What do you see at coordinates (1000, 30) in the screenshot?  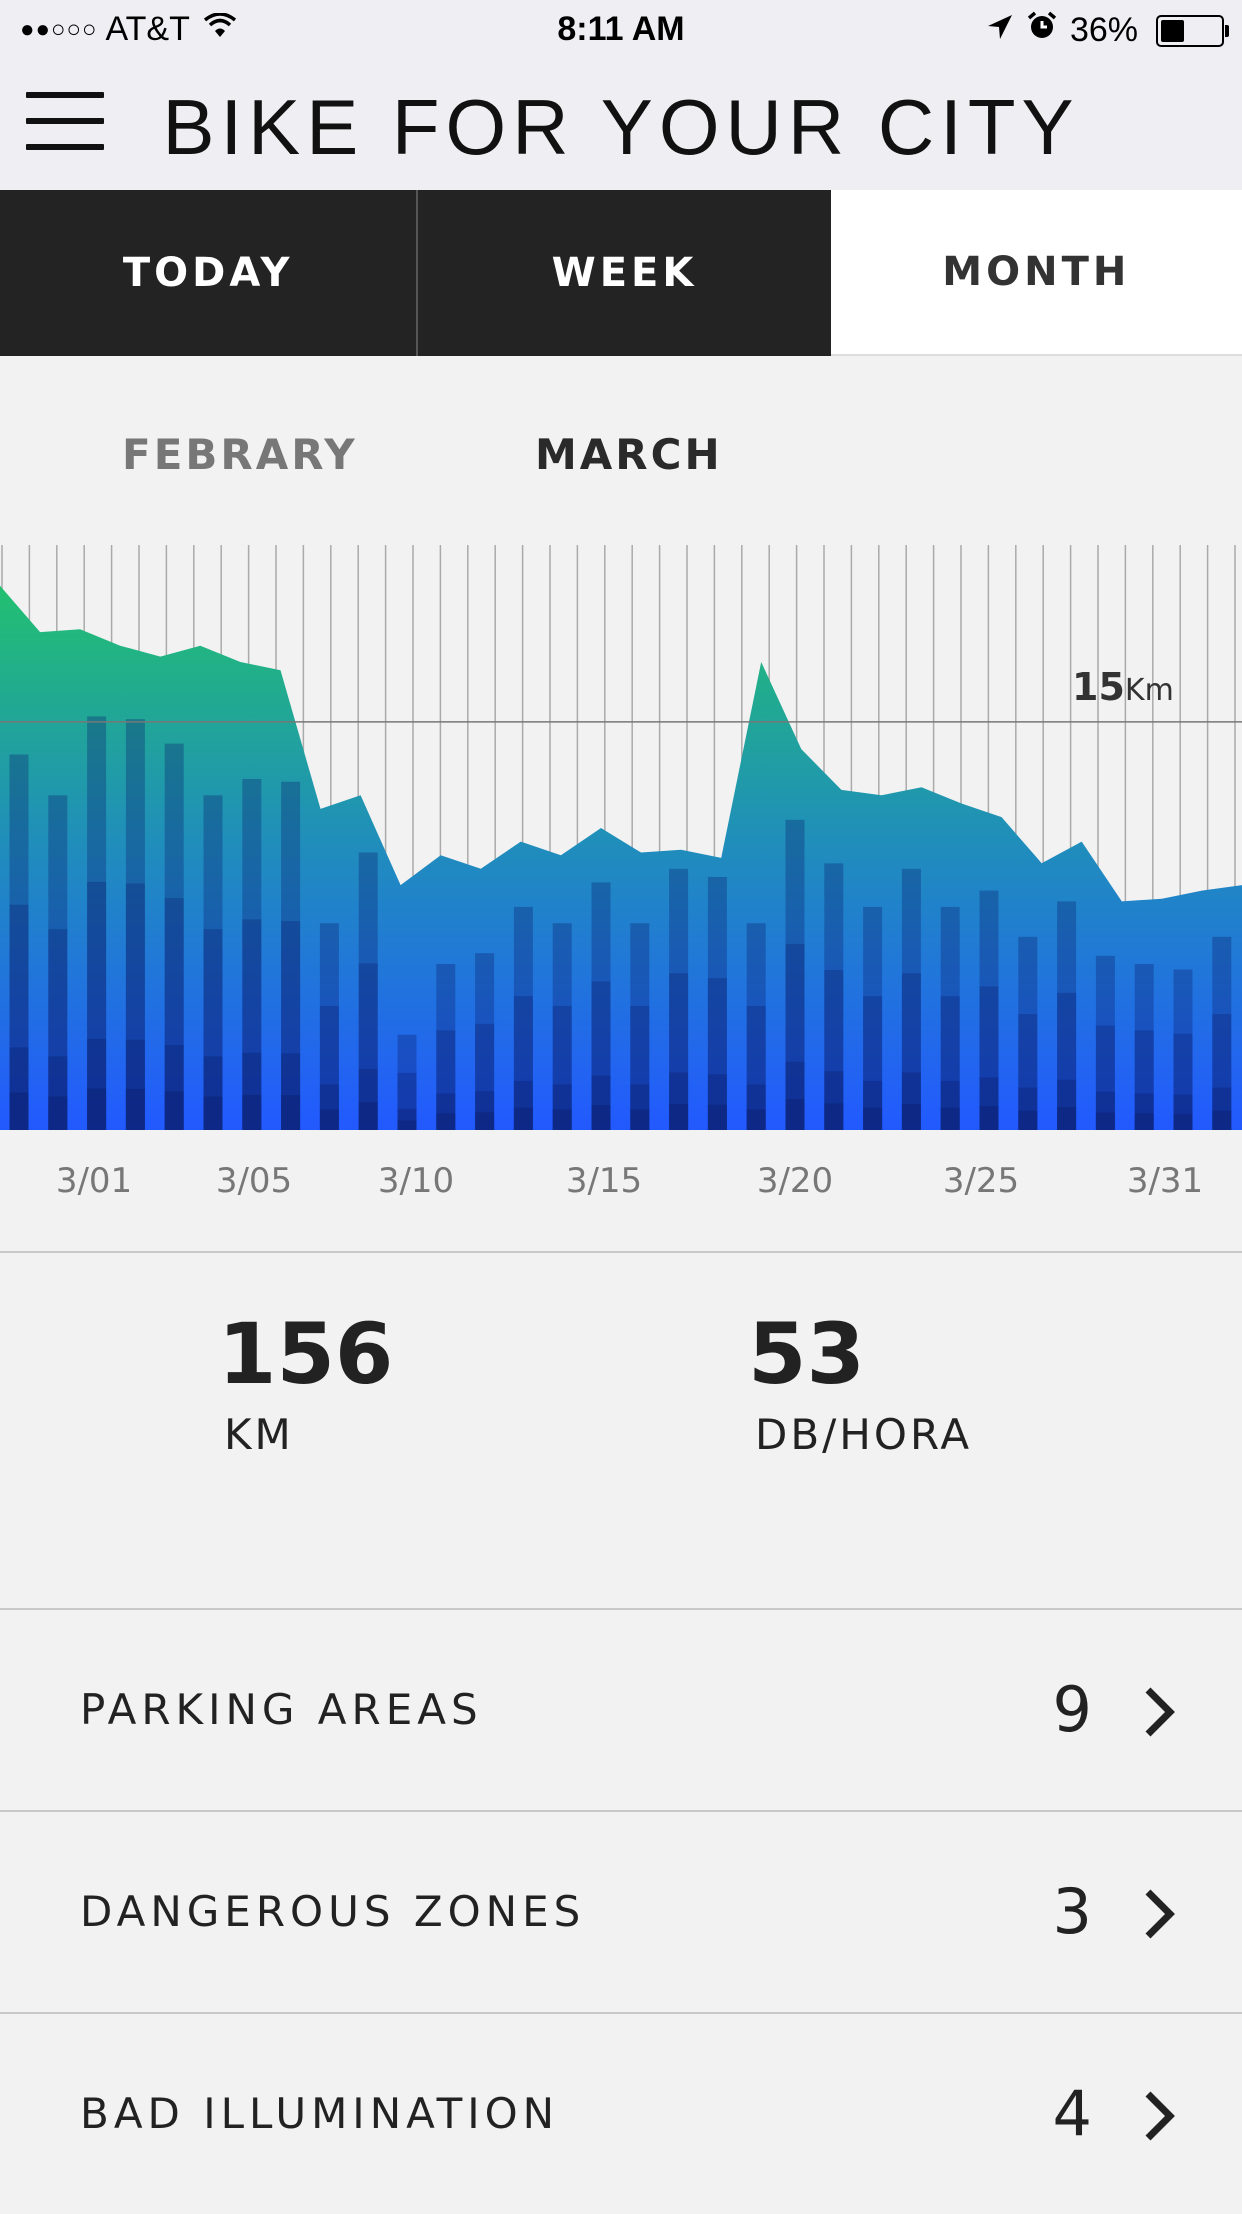 I see `location-arrow-icon` at bounding box center [1000, 30].